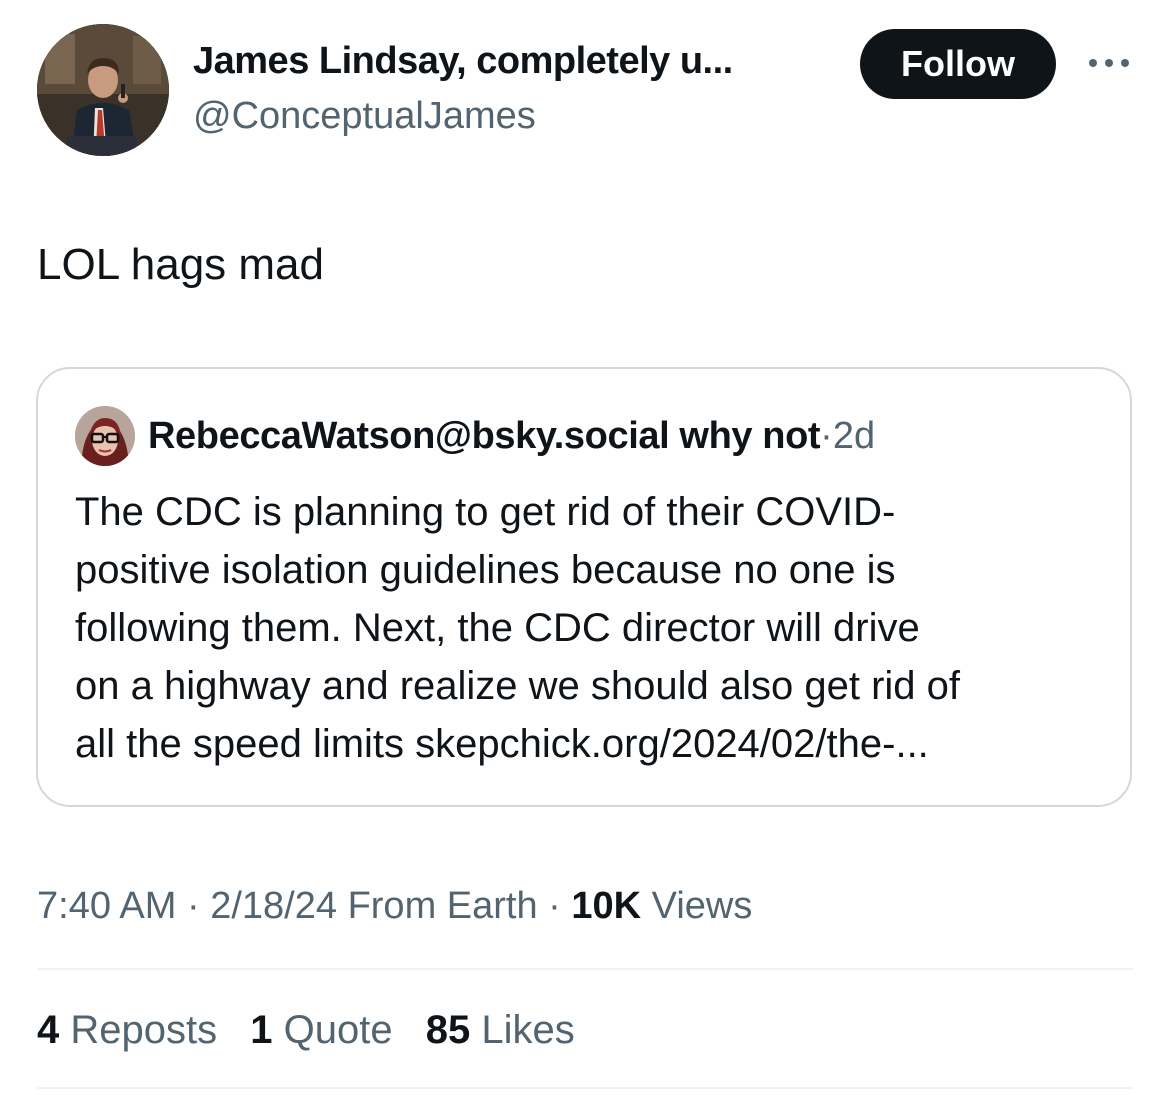 This screenshot has width=1170, height=1095. I want to click on follow-button: Follow, so click(958, 64).